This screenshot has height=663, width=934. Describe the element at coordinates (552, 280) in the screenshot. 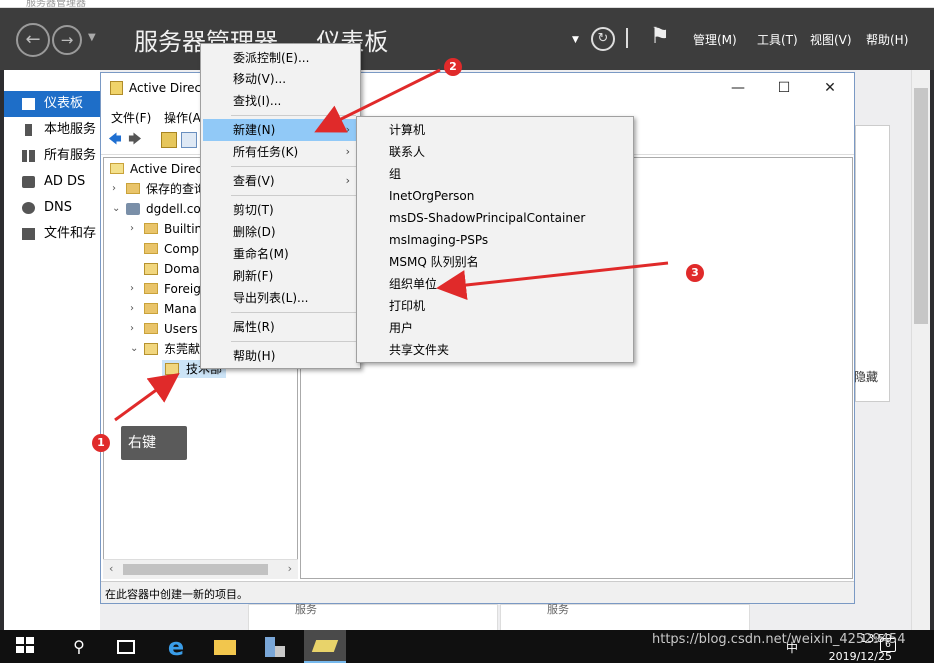

I see `arrow-step3` at that location.